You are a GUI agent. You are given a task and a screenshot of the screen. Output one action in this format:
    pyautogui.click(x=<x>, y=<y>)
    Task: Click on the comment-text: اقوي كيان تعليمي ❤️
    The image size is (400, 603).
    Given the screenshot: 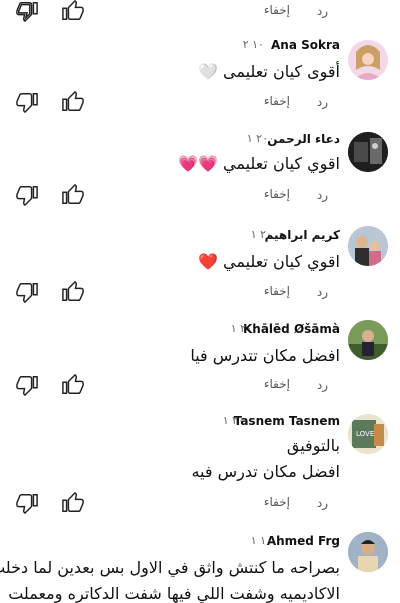 What is the action you would take?
    pyautogui.click(x=268, y=261)
    